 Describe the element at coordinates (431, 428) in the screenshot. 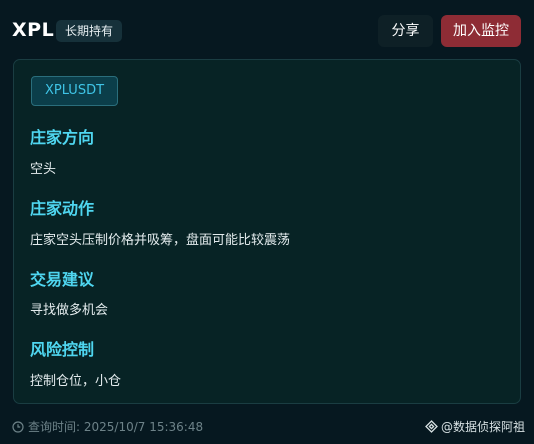

I see `binance-logo-icon` at that location.